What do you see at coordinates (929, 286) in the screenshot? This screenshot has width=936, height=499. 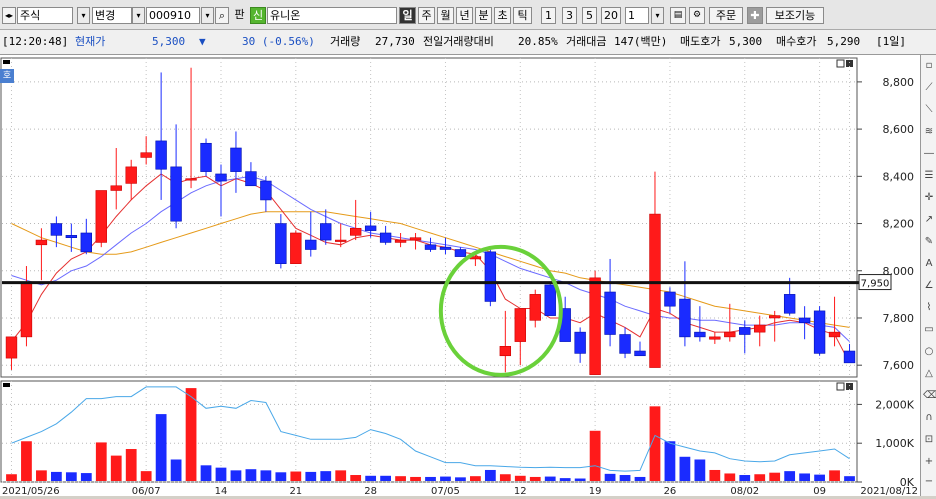 I see `angle-tool-icon: ∠` at bounding box center [929, 286].